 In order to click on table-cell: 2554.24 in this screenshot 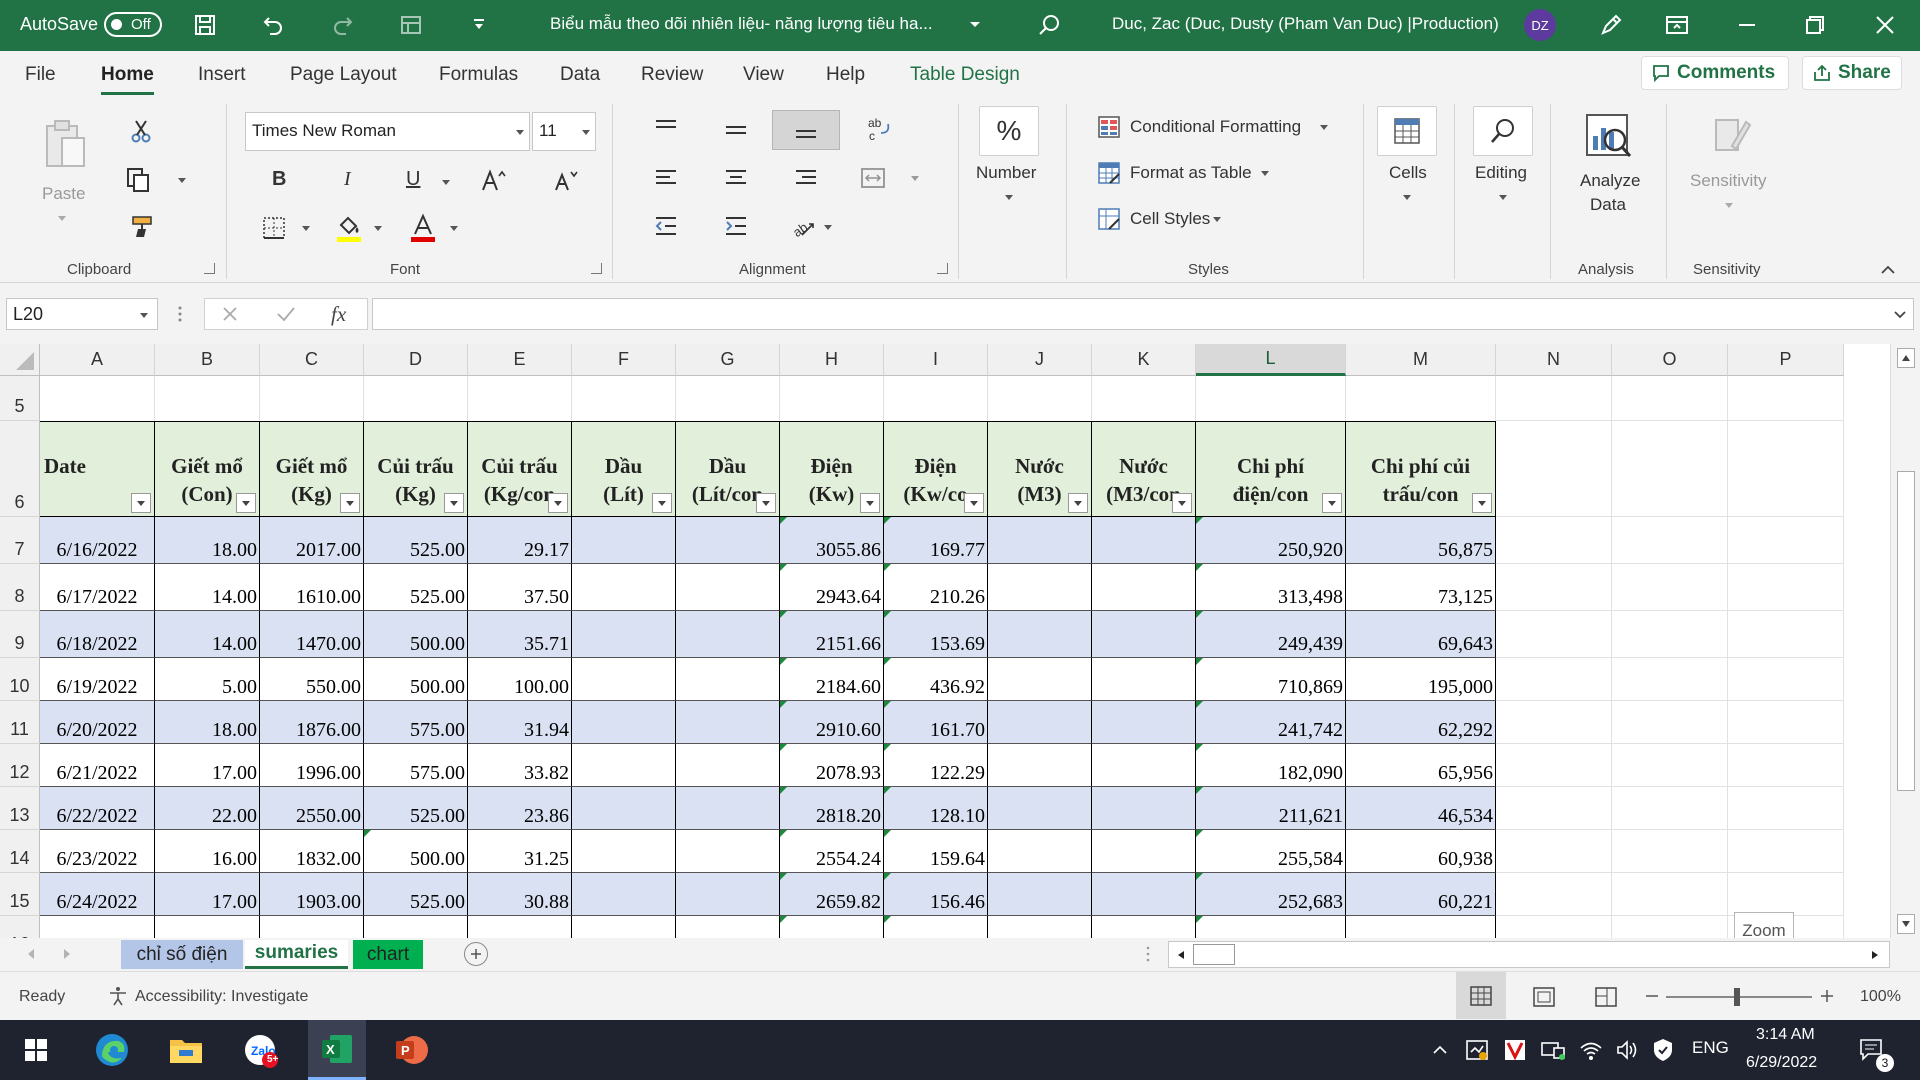, I will do `click(832, 851)`.